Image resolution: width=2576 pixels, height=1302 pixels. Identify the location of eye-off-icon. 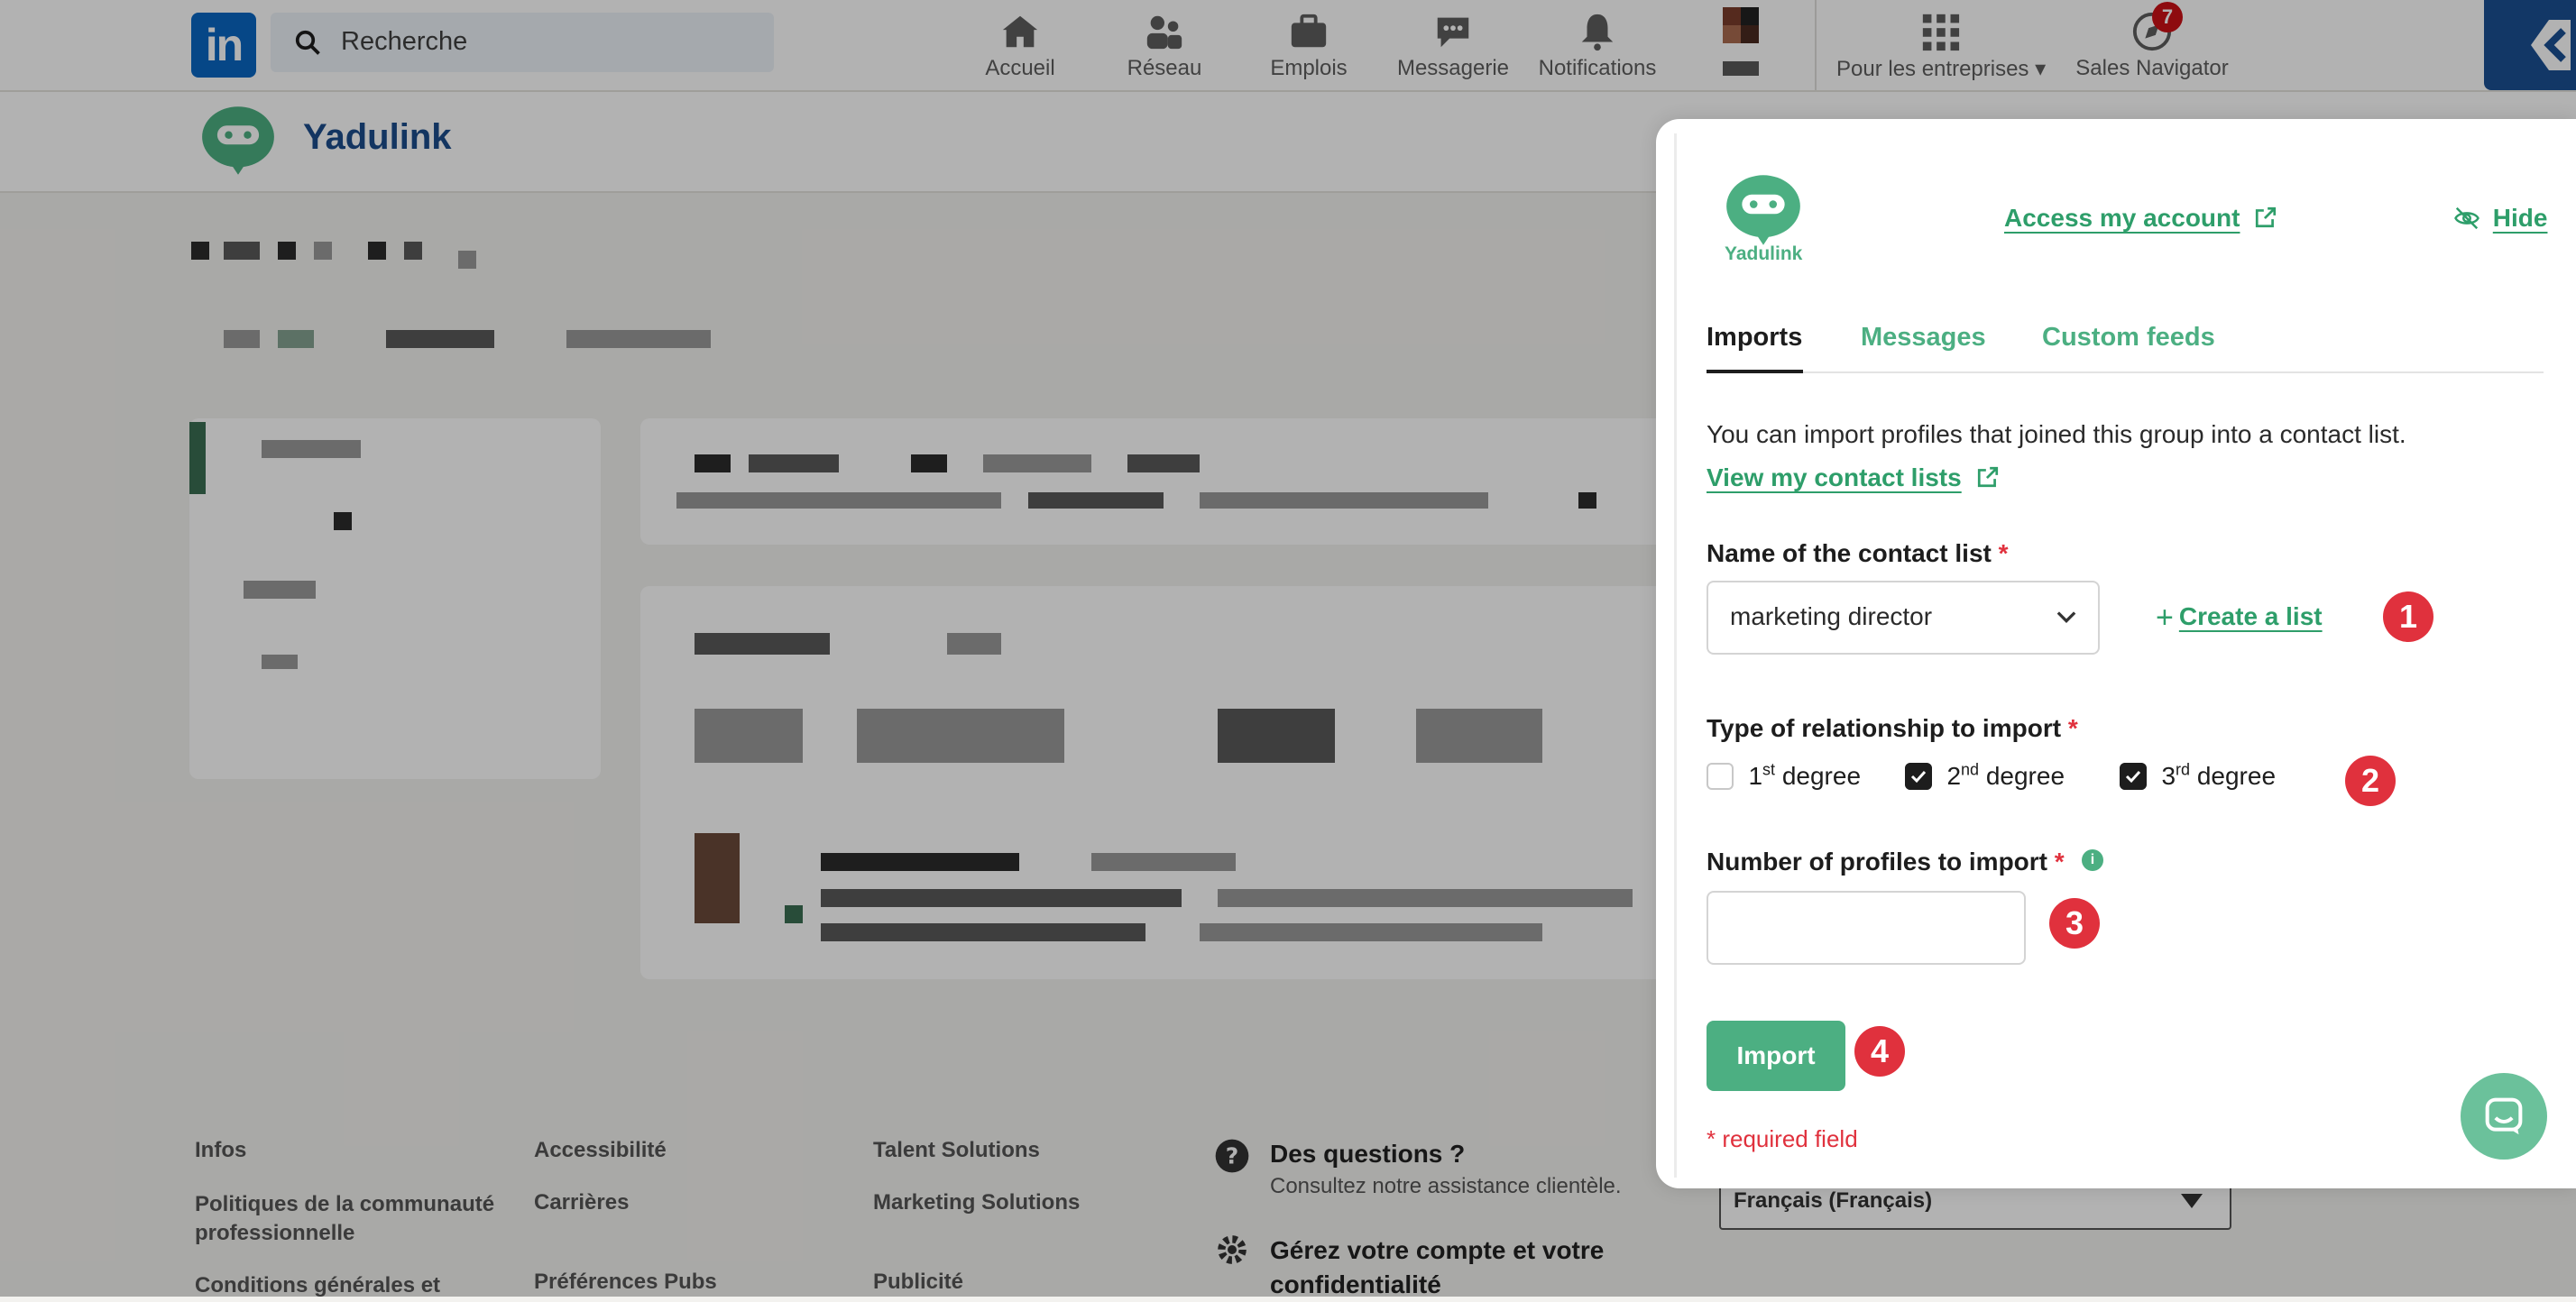
(2466, 218).